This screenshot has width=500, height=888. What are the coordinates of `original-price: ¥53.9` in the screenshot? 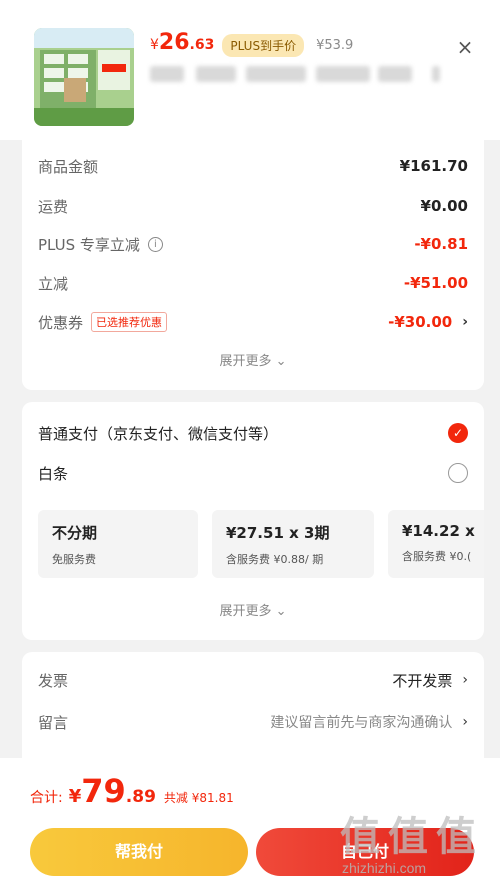 It's located at (335, 45).